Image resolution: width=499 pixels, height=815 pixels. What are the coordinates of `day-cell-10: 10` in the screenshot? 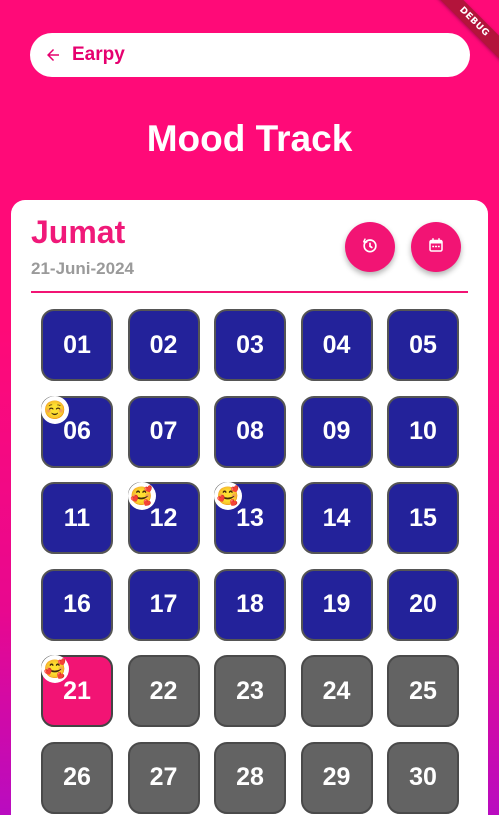 It's located at (423, 431).